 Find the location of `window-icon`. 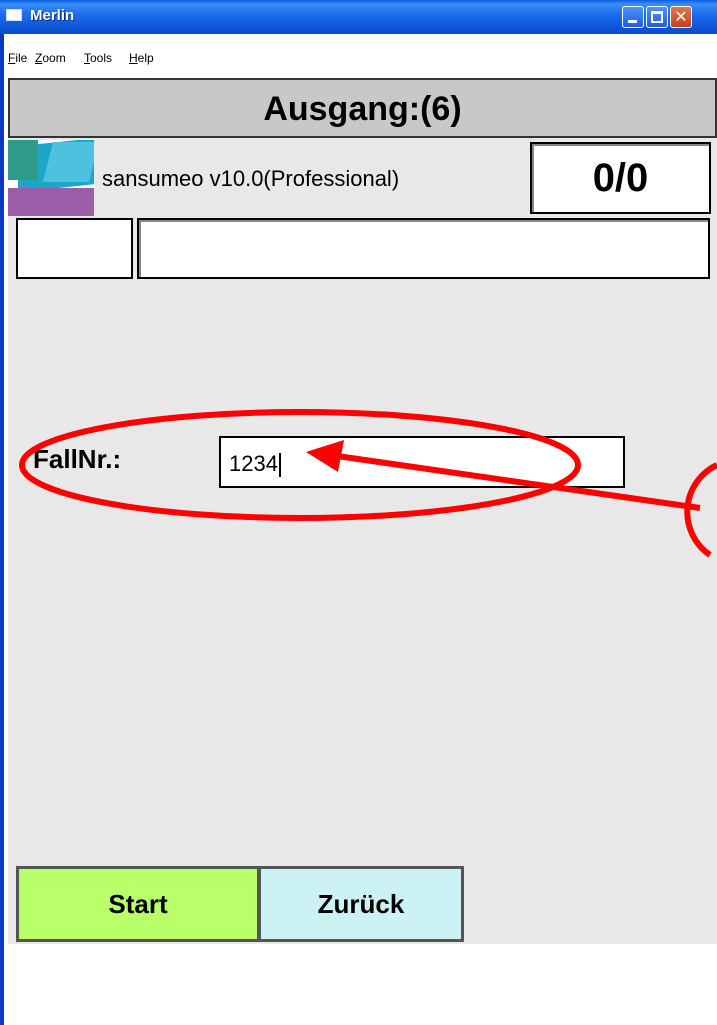

window-icon is located at coordinates (14, 15).